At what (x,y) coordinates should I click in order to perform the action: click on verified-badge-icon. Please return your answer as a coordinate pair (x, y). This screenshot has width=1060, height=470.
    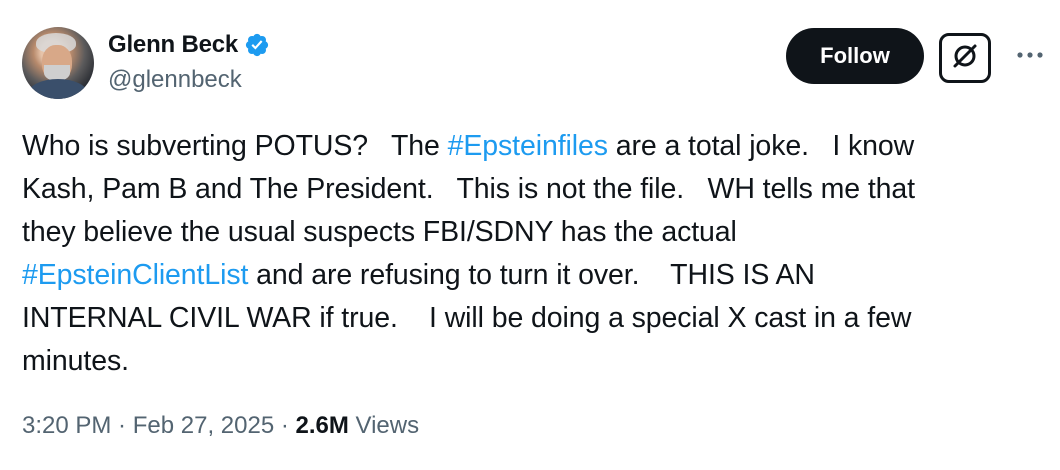
    Looking at the image, I should click on (257, 45).